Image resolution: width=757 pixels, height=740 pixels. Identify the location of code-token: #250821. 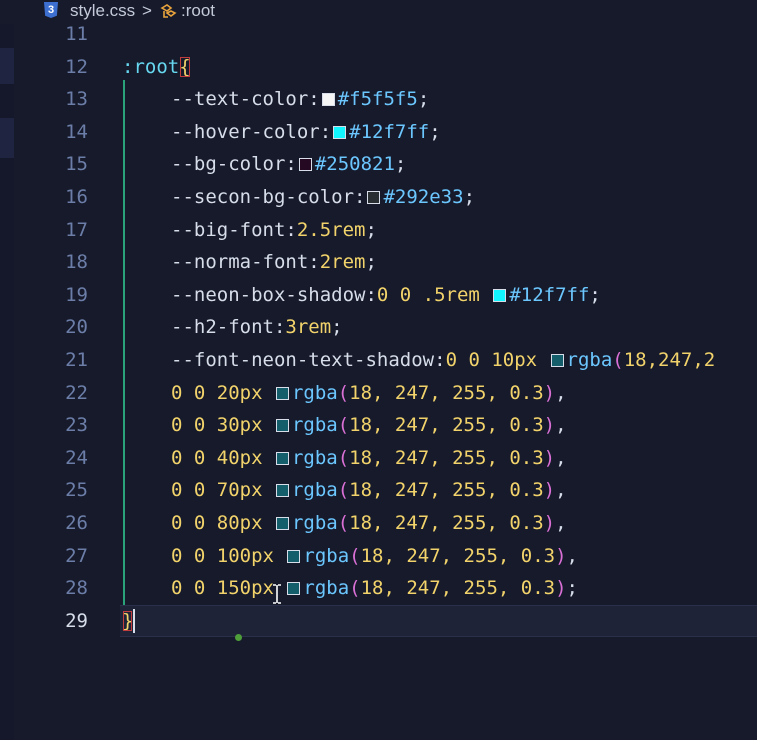
(354, 164).